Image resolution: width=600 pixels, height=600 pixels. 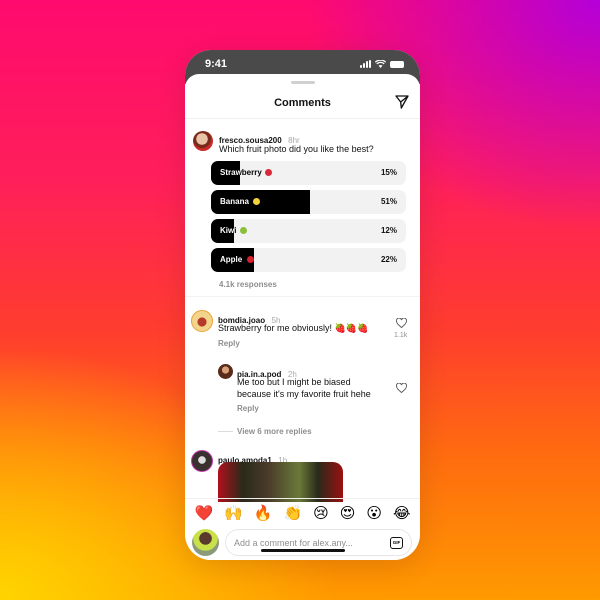 I want to click on poll-option-strawberry: Strawberry 15%, so click(x=308, y=173).